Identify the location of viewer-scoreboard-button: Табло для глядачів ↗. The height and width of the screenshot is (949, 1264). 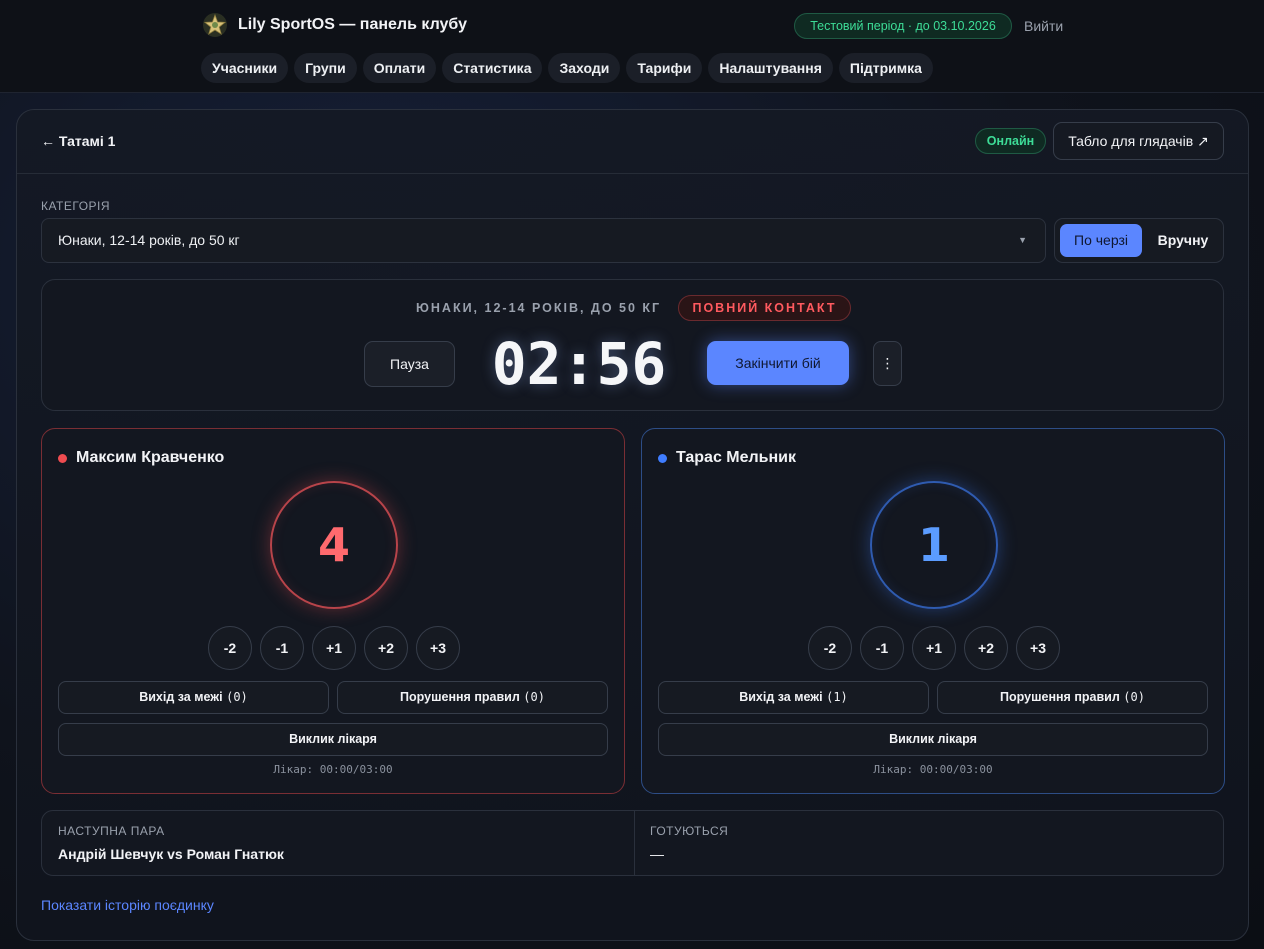
(1138, 141).